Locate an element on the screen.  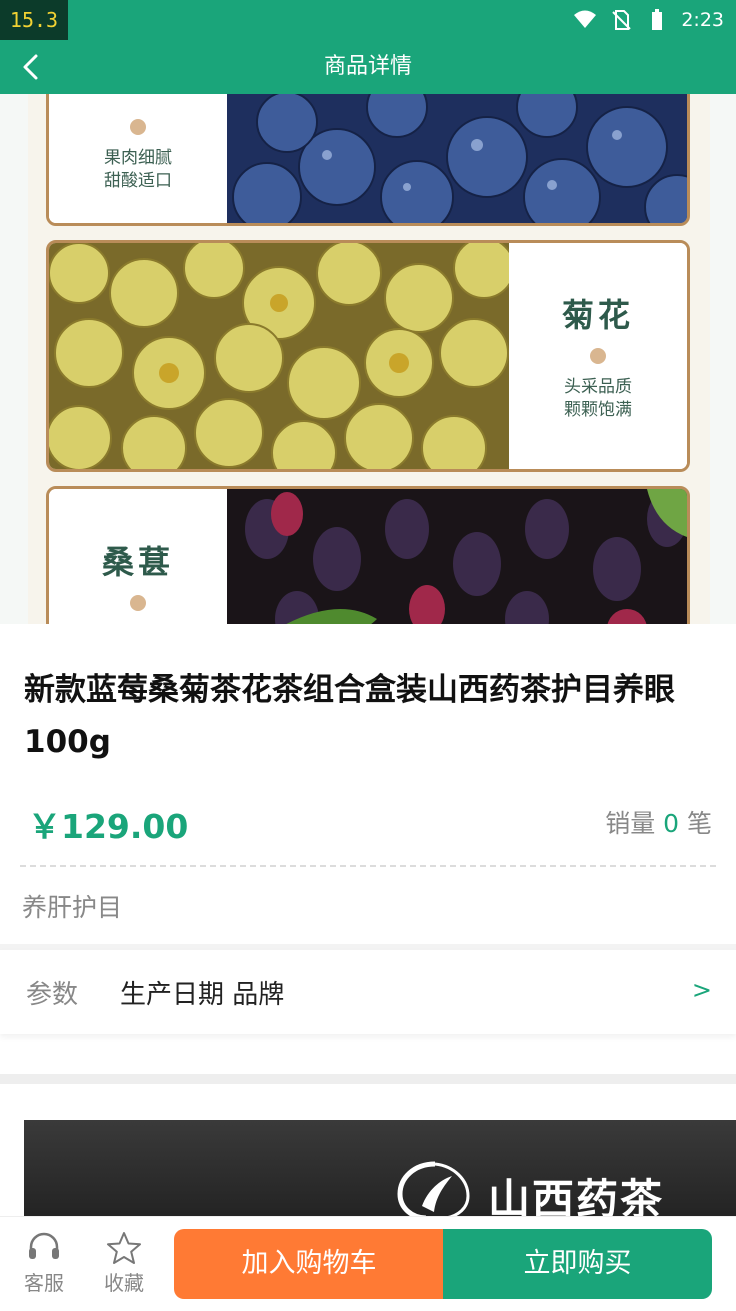
ingredient-card-blueberry: 果肉细腻 甜酸适口 is located at coordinates (368, 160).